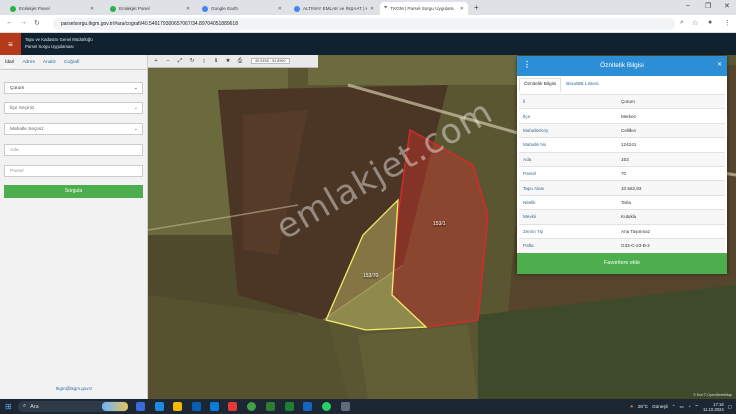 This screenshot has height=414, width=736. I want to click on network-icon: ▭, so click(682, 407).